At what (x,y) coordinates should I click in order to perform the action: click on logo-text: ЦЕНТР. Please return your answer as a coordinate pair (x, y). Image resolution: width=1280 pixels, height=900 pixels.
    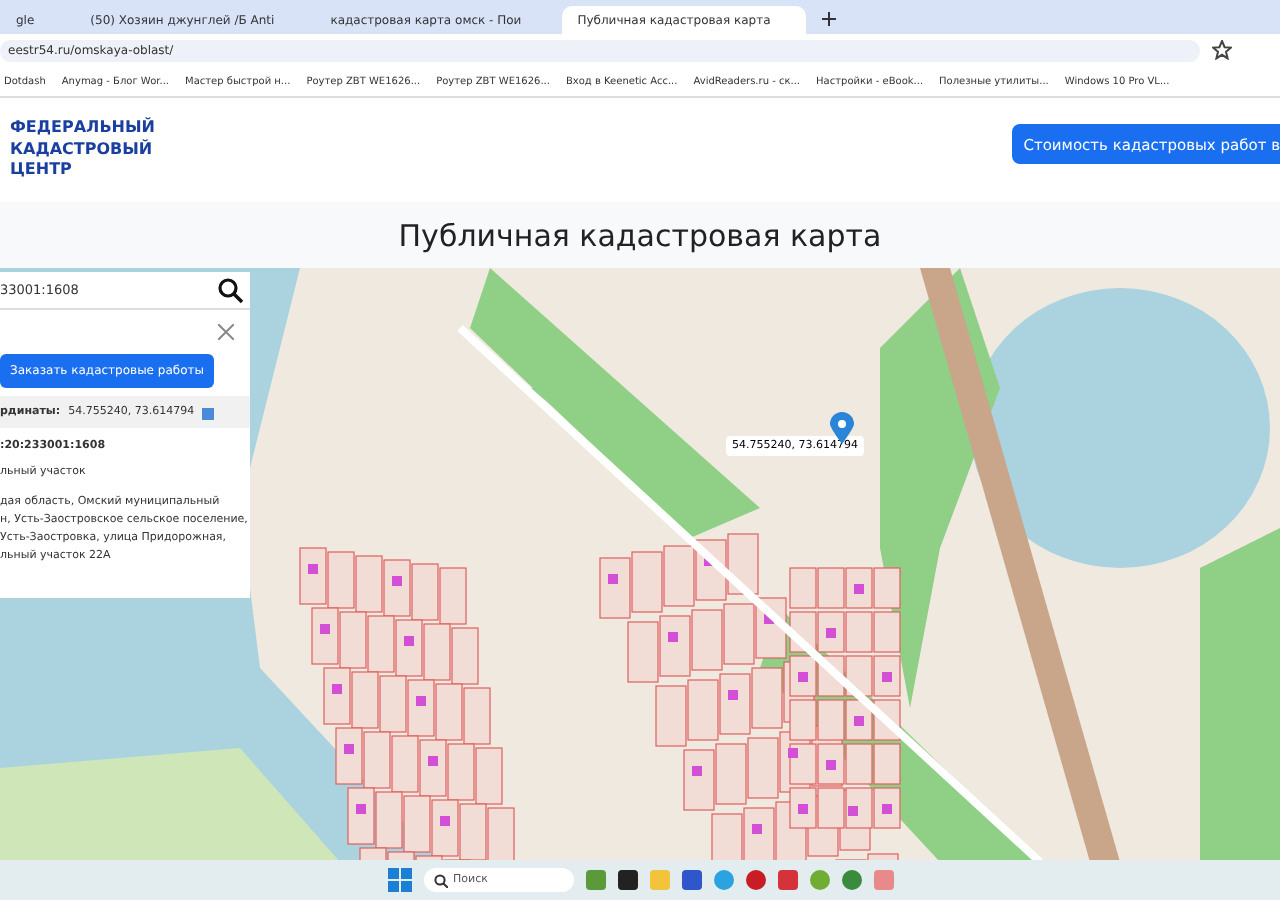
    Looking at the image, I should click on (42, 171).